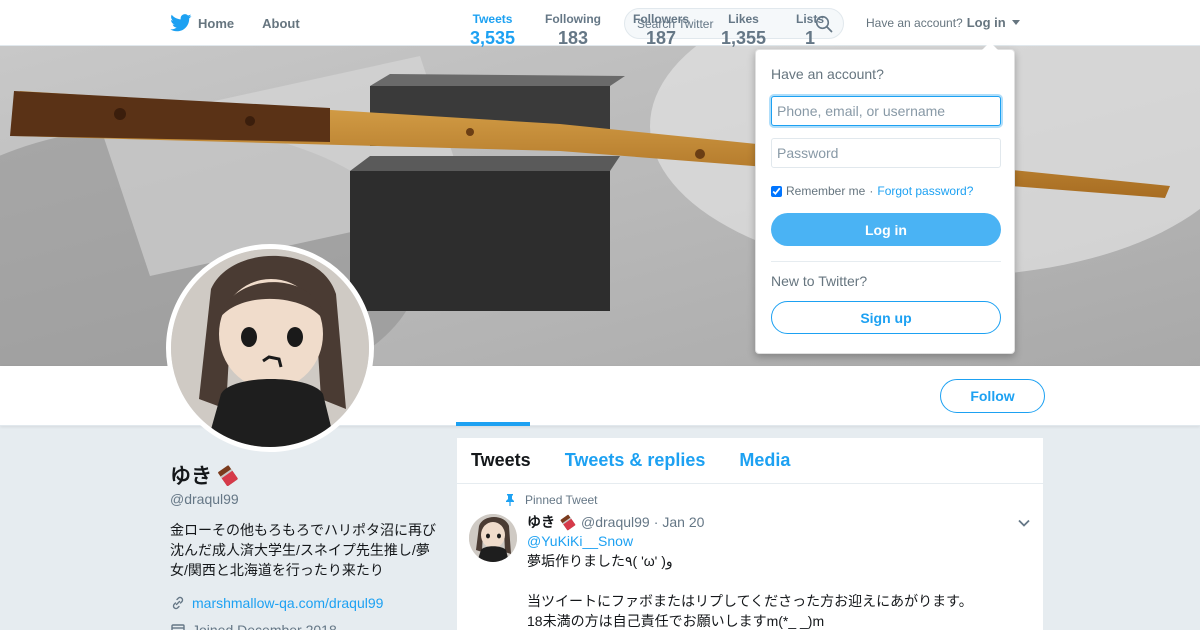  What do you see at coordinates (925, 191) in the screenshot?
I see `forgot-password-link: Forgot password?` at bounding box center [925, 191].